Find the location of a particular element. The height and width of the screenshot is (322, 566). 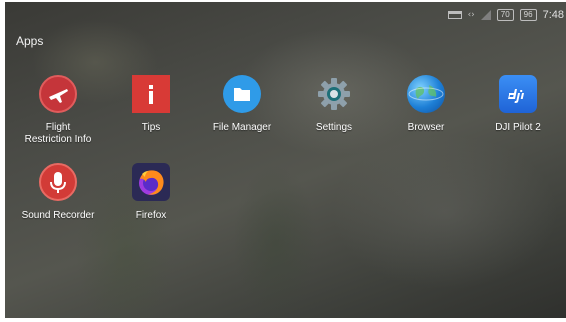

microphone-icon is located at coordinates (58, 182).